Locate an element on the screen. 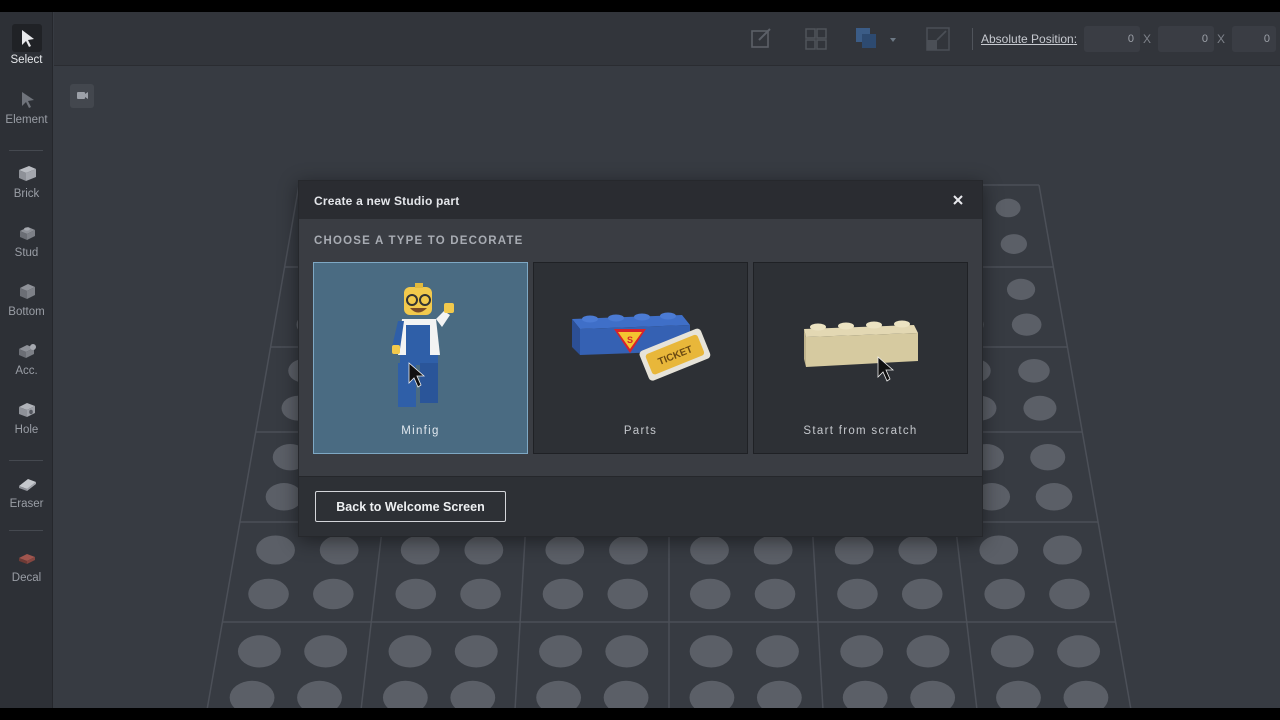 The width and height of the screenshot is (1280, 720). grid-icon is located at coordinates (816, 39).